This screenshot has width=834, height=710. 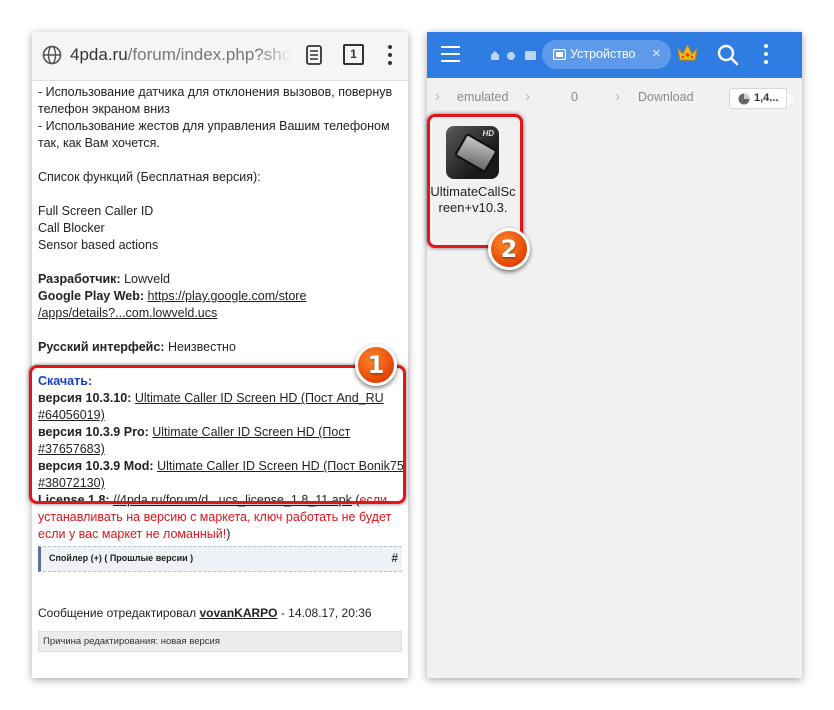 What do you see at coordinates (96, 211) in the screenshot?
I see `feature-item: Full Screen Caller ID` at bounding box center [96, 211].